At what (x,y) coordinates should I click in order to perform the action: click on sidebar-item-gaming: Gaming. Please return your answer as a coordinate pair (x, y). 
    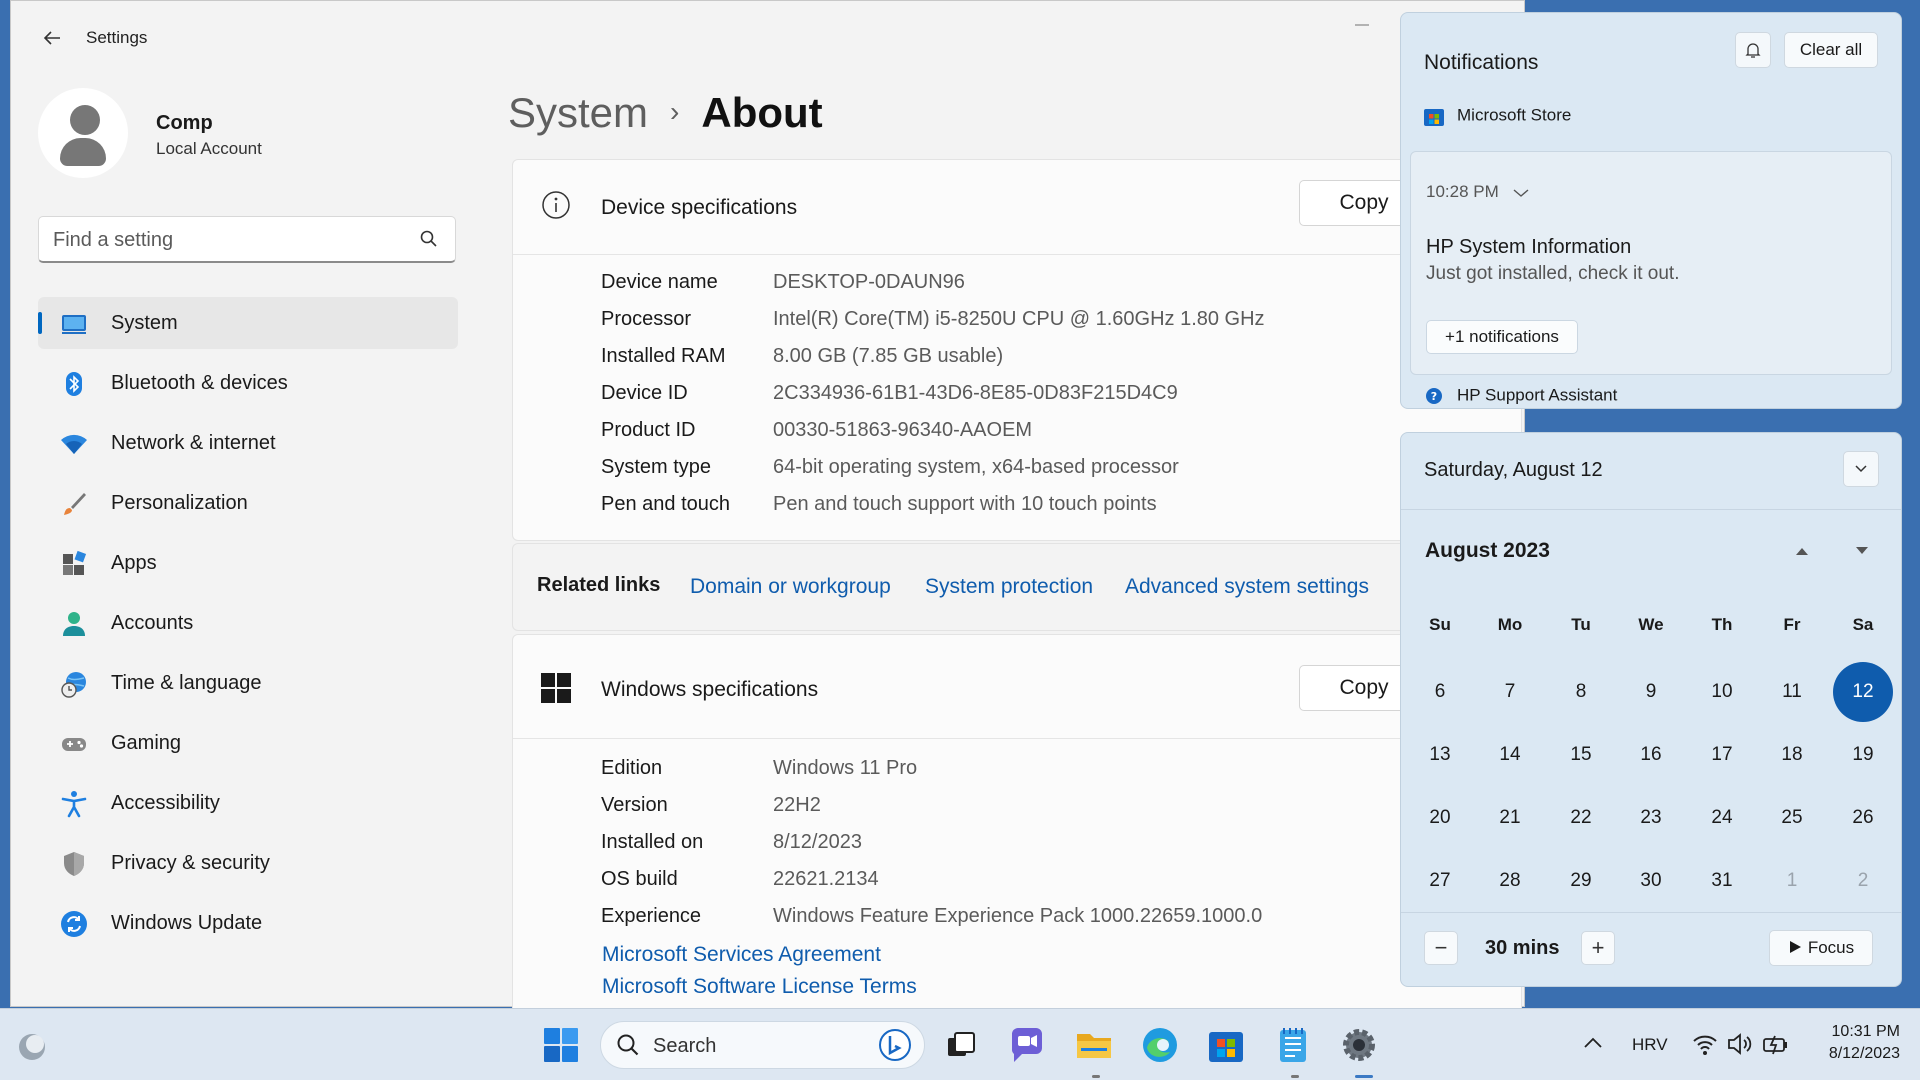
    Looking at the image, I should click on (248, 743).